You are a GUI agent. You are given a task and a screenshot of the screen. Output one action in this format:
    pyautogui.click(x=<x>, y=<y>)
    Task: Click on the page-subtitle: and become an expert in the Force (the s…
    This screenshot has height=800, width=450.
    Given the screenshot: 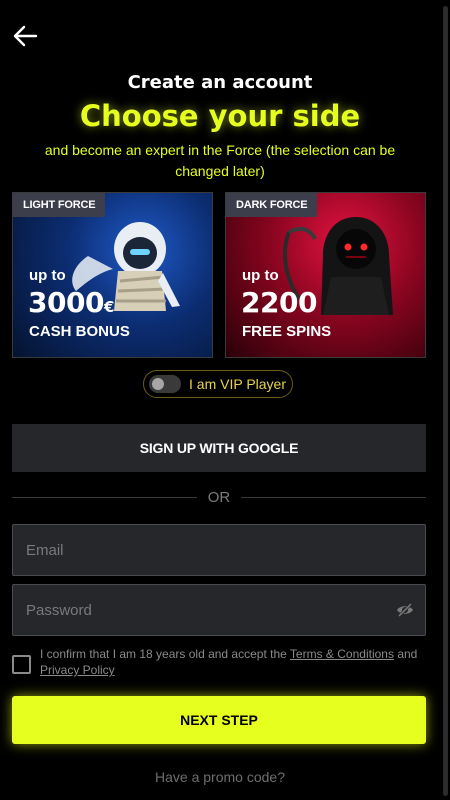 What is the action you would take?
    pyautogui.click(x=220, y=160)
    